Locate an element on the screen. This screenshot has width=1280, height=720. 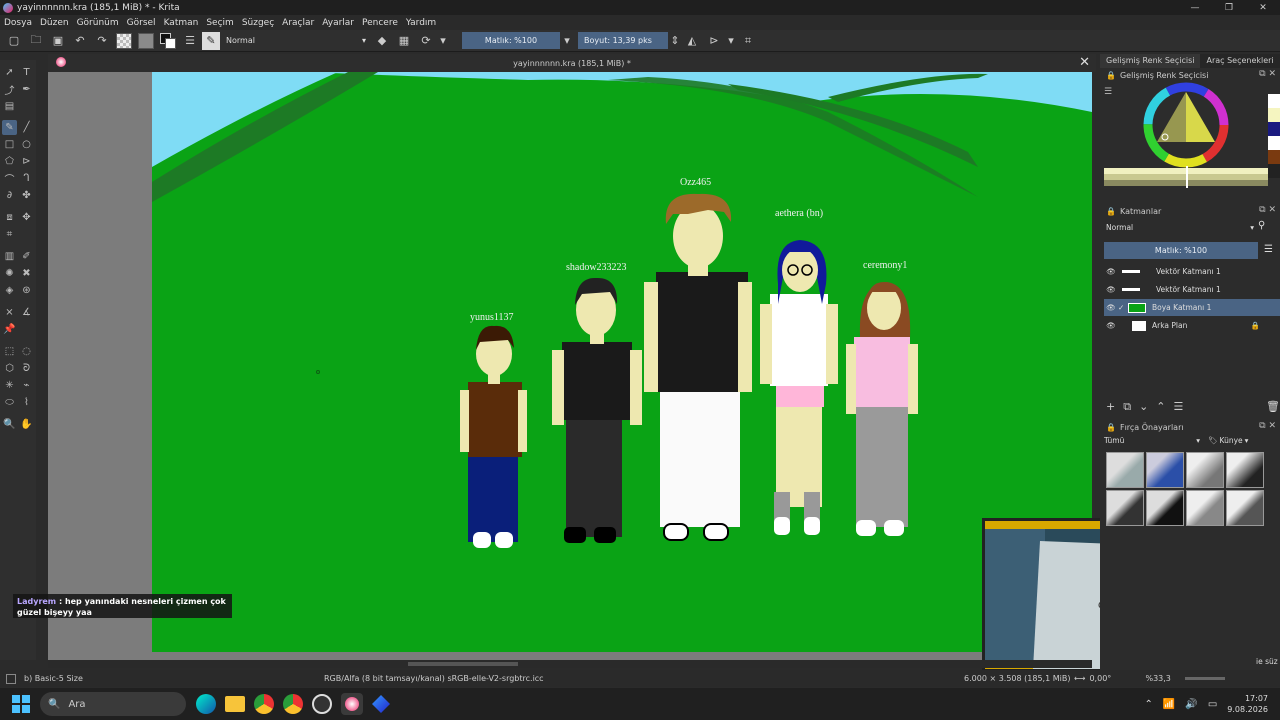
color-wheel: ☰ is located at coordinates (1190, 137).